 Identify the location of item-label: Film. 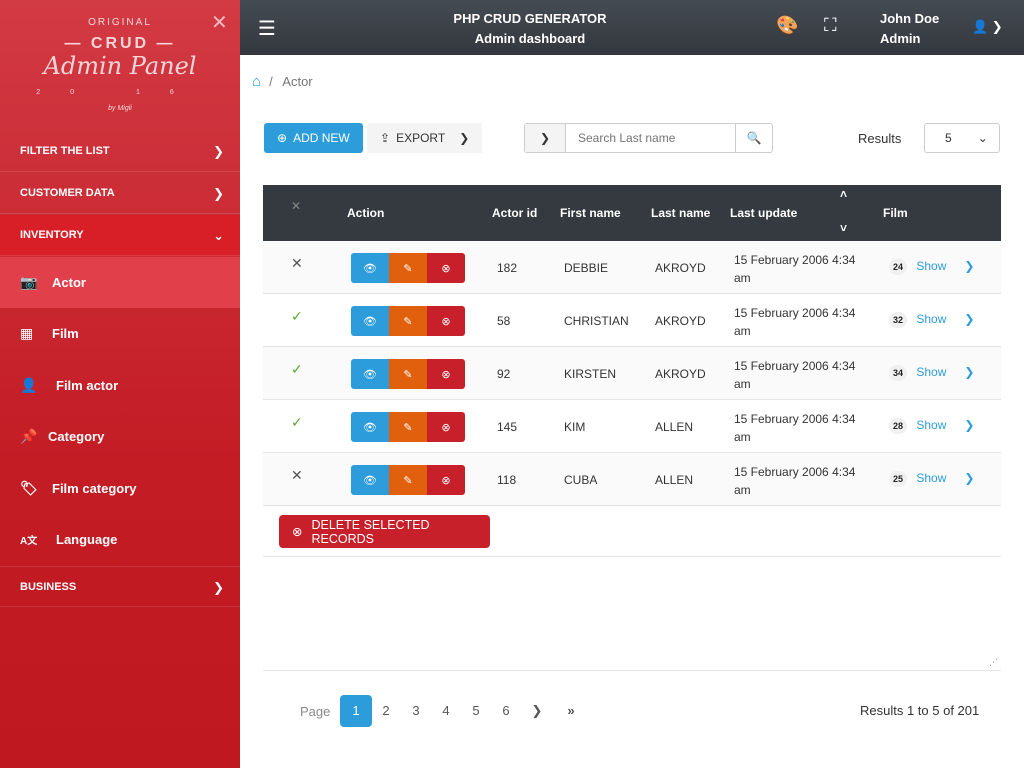
(65, 333).